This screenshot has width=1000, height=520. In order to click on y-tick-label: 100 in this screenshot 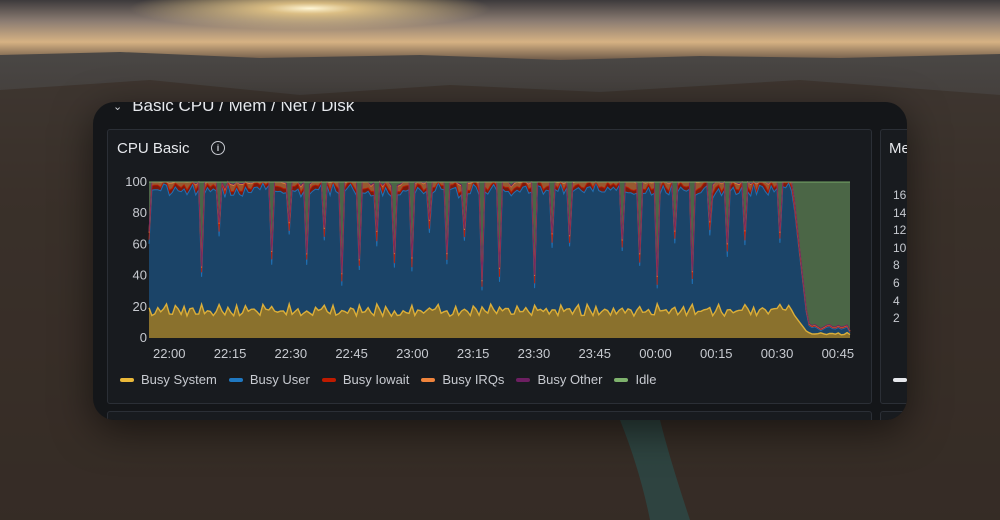, I will do `click(136, 181)`.